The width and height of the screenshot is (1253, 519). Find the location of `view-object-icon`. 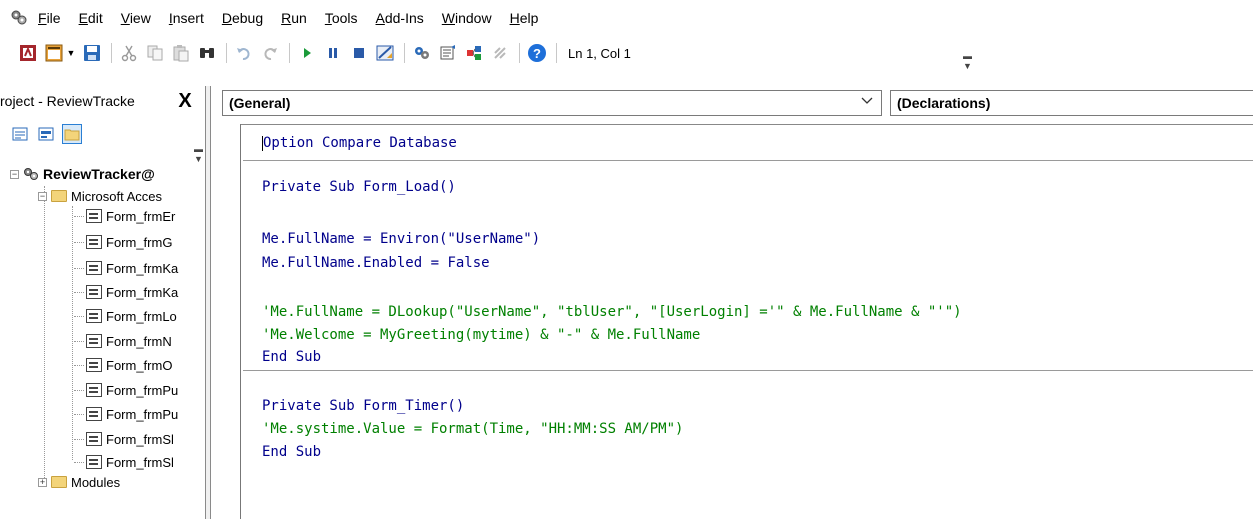

view-object-icon is located at coordinates (46, 134).